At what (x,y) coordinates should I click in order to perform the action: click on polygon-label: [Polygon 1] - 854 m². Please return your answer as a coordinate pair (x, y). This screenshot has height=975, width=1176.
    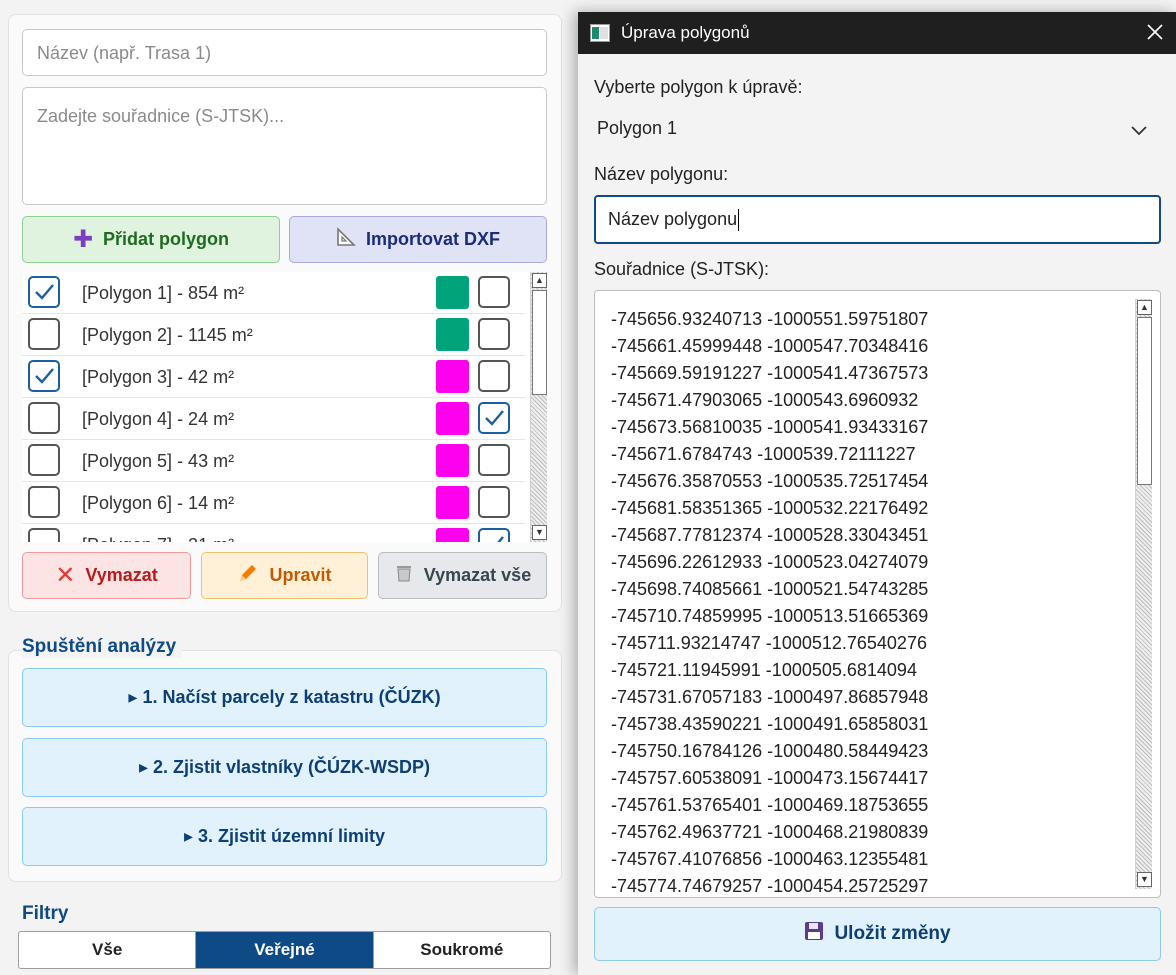
    Looking at the image, I should click on (163, 293).